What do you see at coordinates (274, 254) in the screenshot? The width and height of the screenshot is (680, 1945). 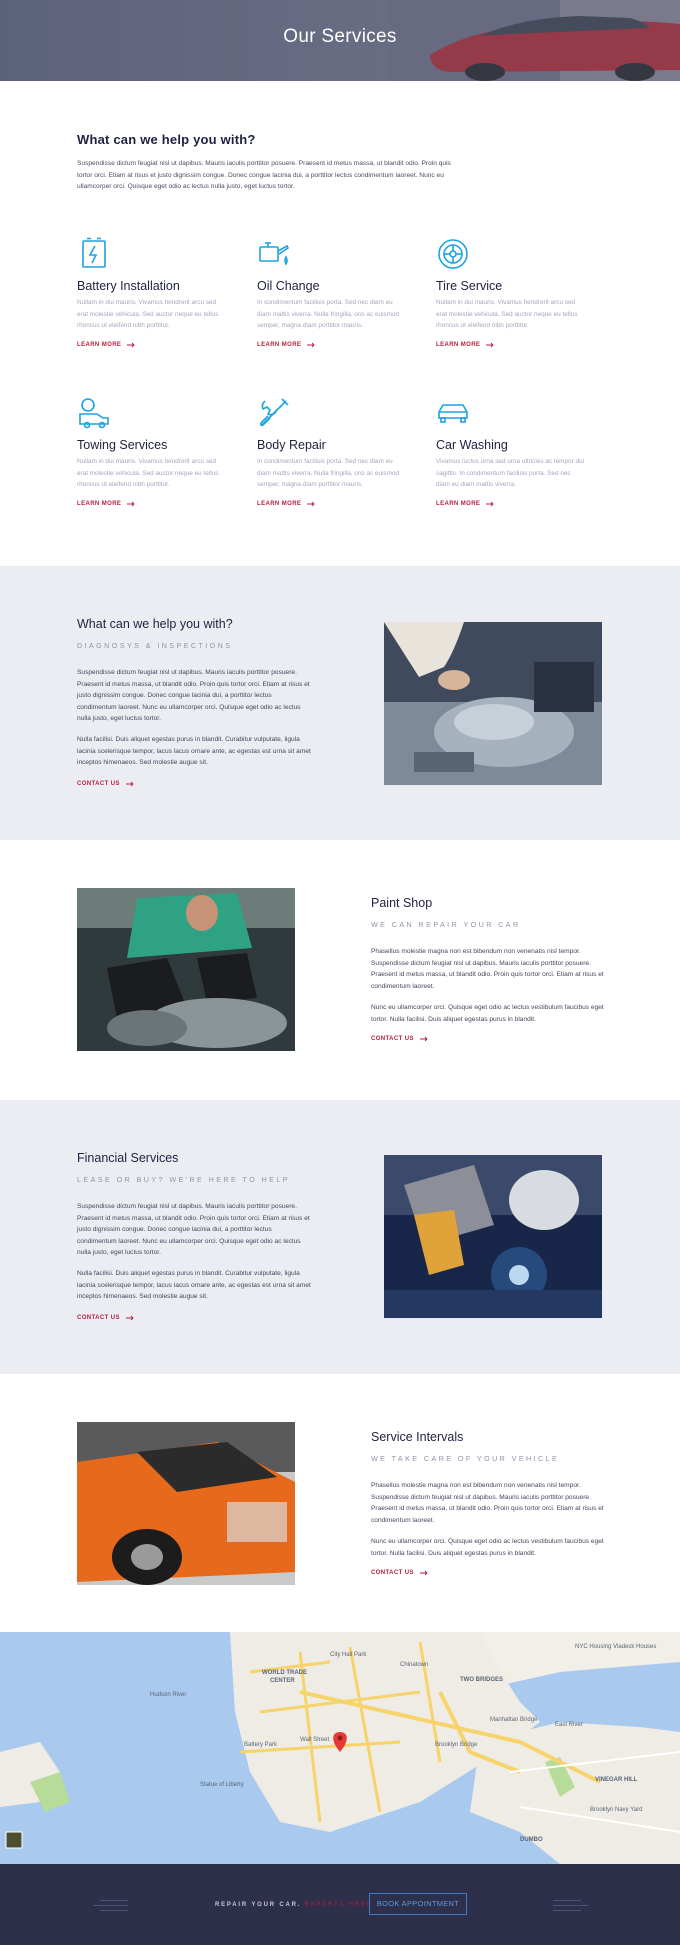 I see `oil-can-icon` at bounding box center [274, 254].